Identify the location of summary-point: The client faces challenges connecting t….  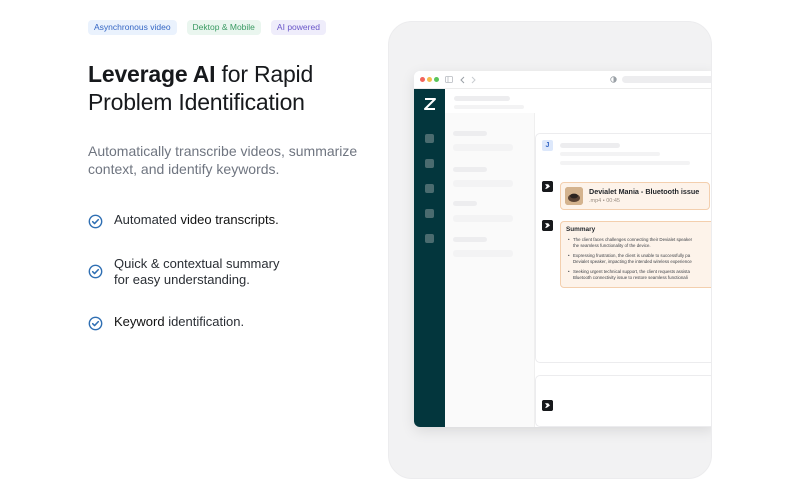
(639, 242).